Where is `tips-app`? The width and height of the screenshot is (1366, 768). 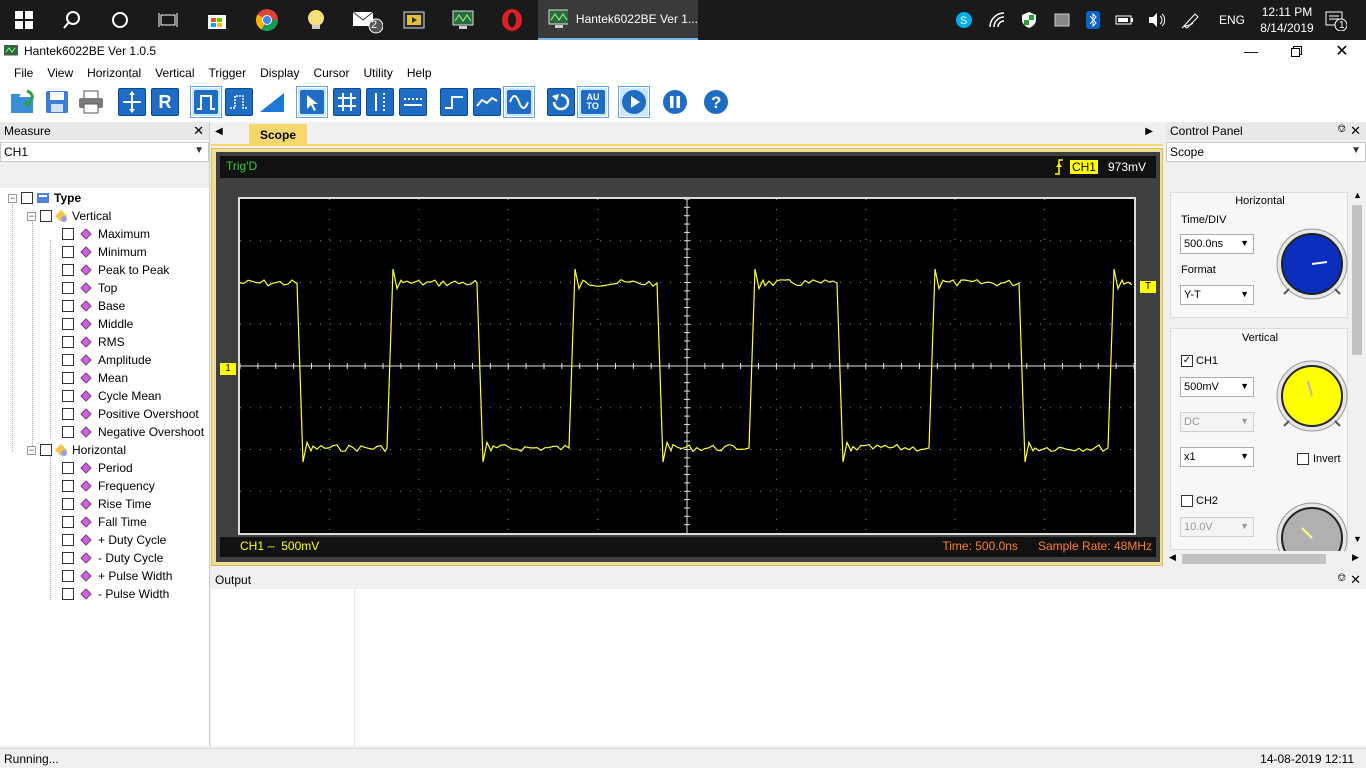 tips-app is located at coordinates (316, 20).